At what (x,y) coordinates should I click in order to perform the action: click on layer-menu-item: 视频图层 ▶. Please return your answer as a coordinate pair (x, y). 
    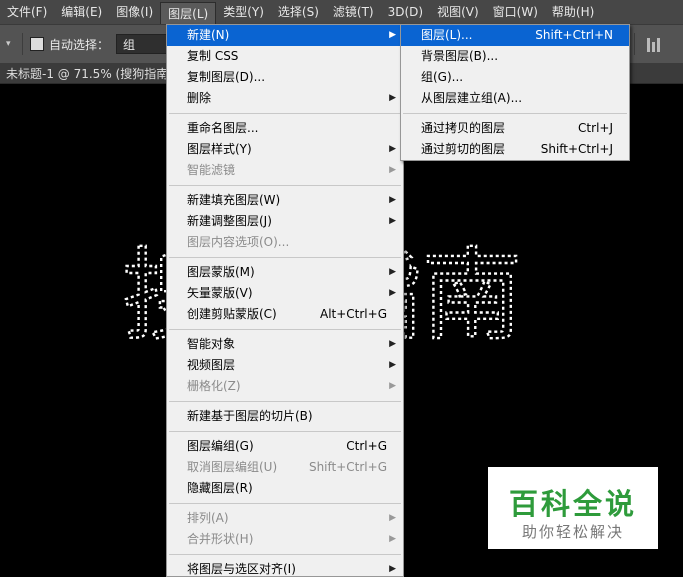
    Looking at the image, I should click on (285, 365).